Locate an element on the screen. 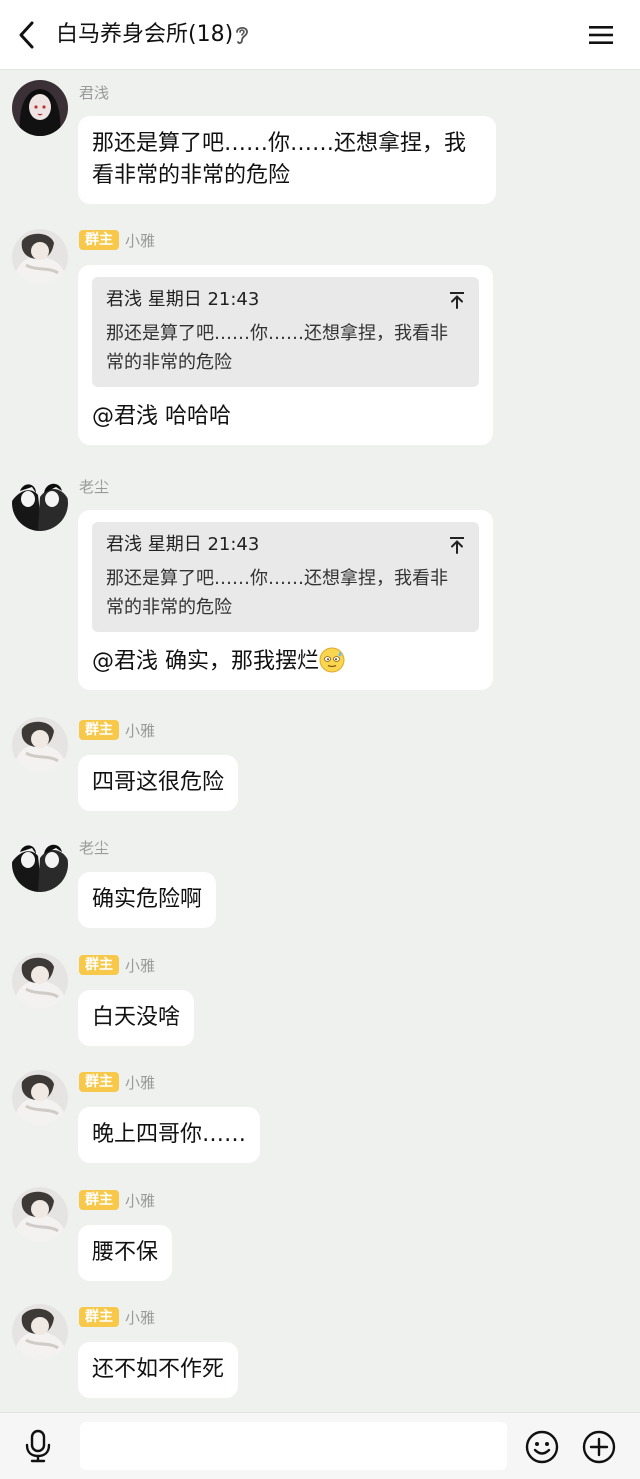 The height and width of the screenshot is (1479, 640). message-bubble: 白天没啥 is located at coordinates (136, 1018).